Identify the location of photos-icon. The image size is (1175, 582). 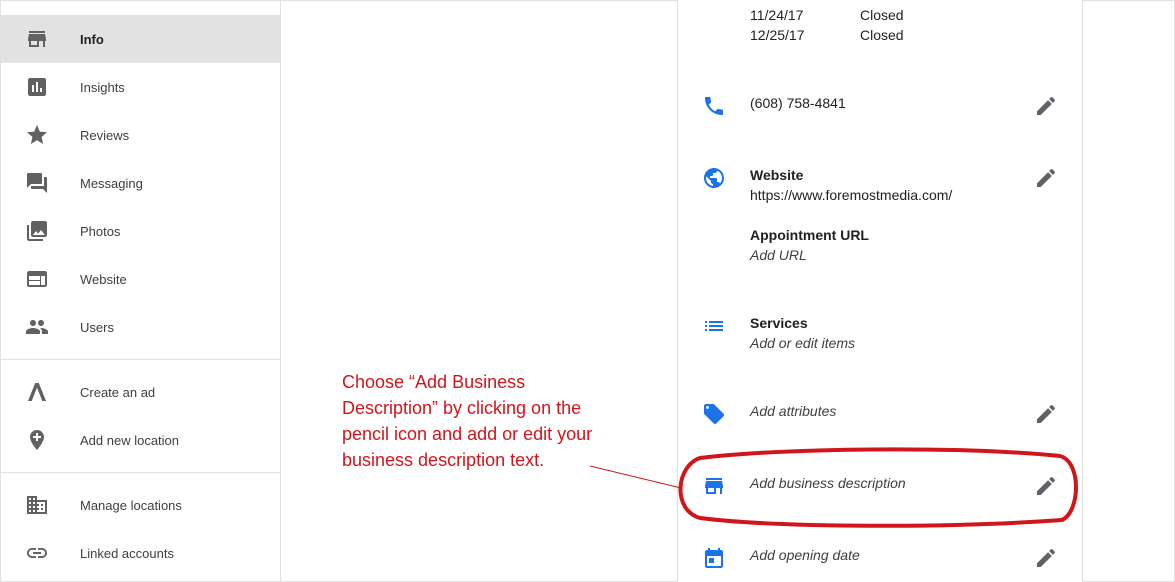
(37, 231).